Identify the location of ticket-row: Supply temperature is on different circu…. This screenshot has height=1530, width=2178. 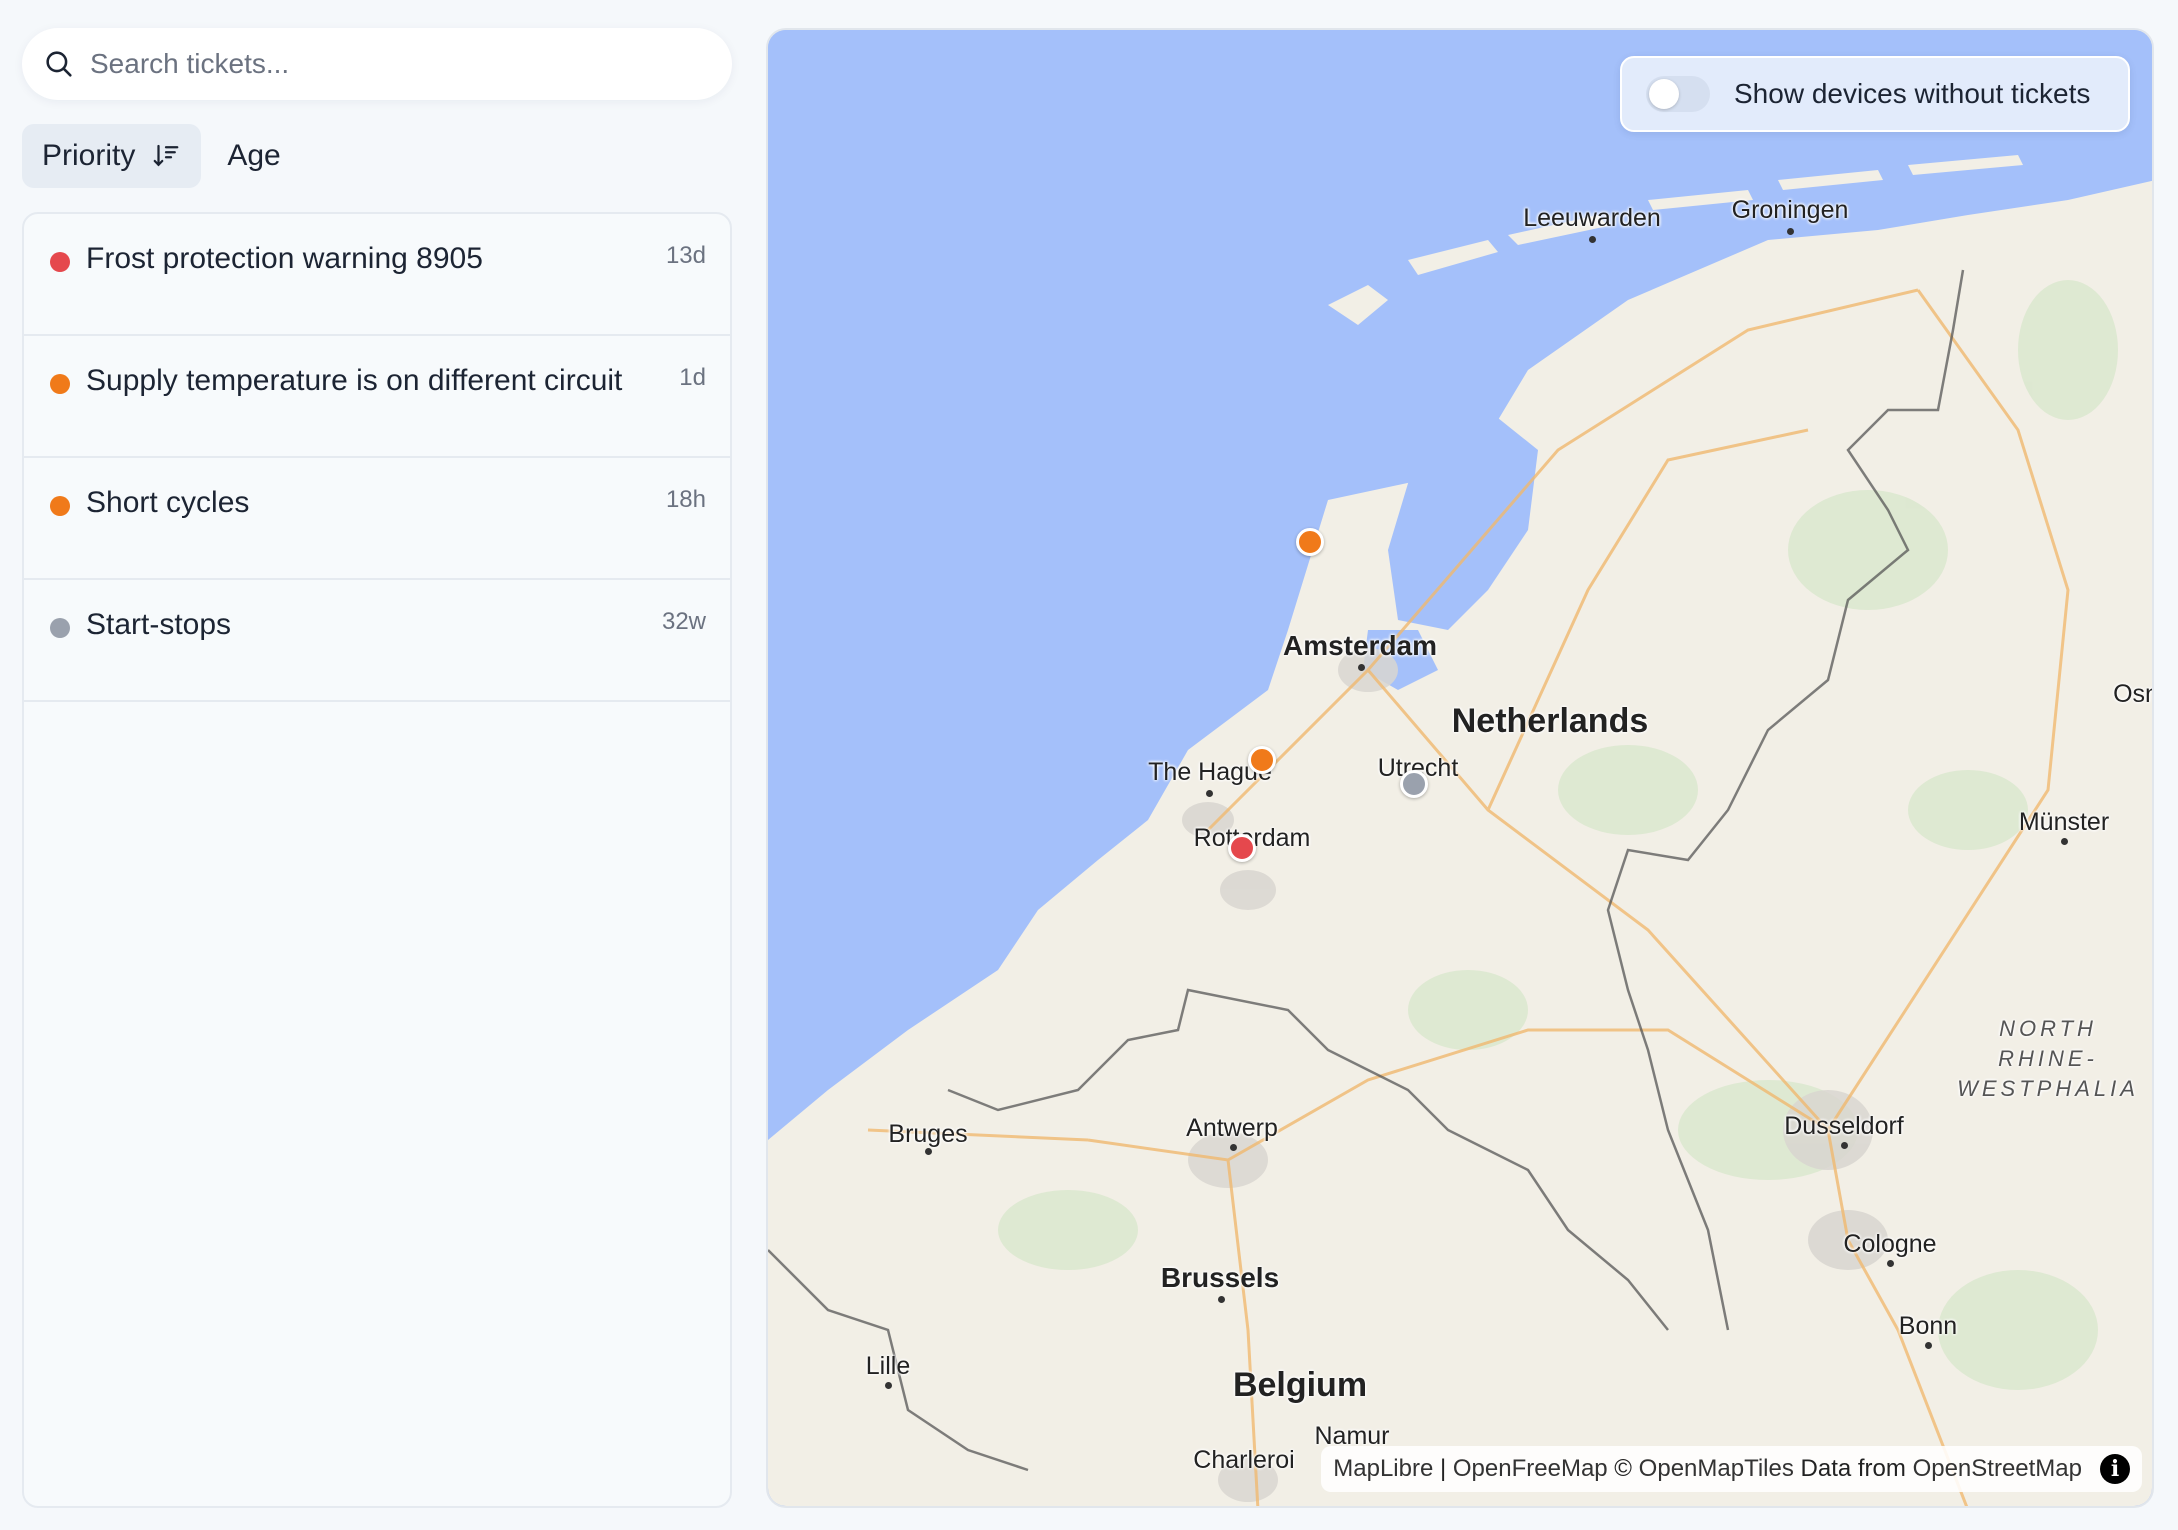
(377, 397).